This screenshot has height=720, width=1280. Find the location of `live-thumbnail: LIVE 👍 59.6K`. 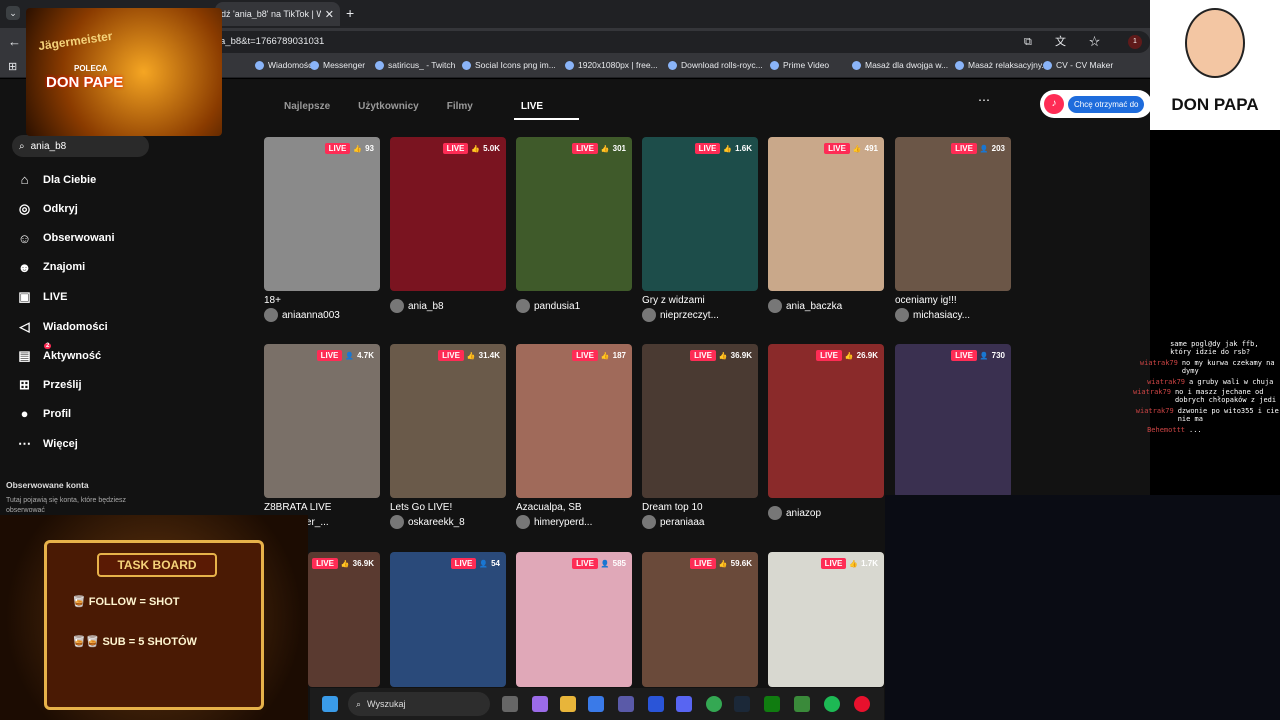

live-thumbnail: LIVE 👍 59.6K is located at coordinates (700, 619).